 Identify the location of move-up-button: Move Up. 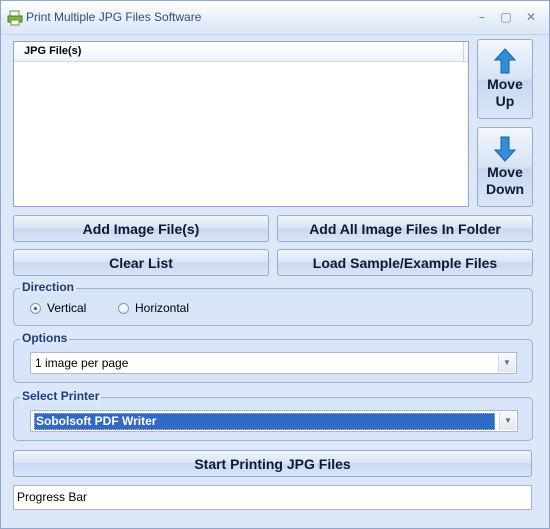
(505, 79).